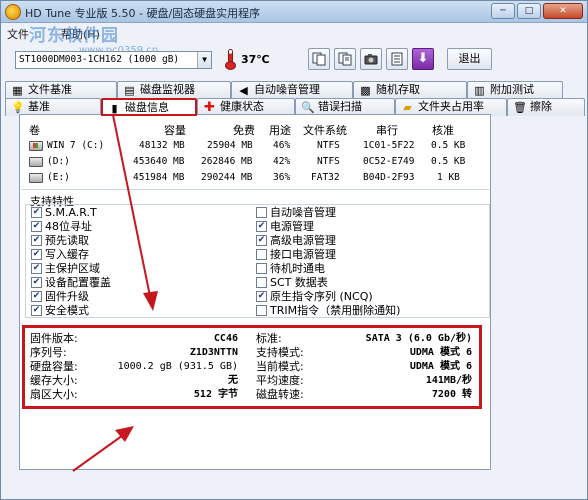  I want to click on copy-icon, so click(319, 59).